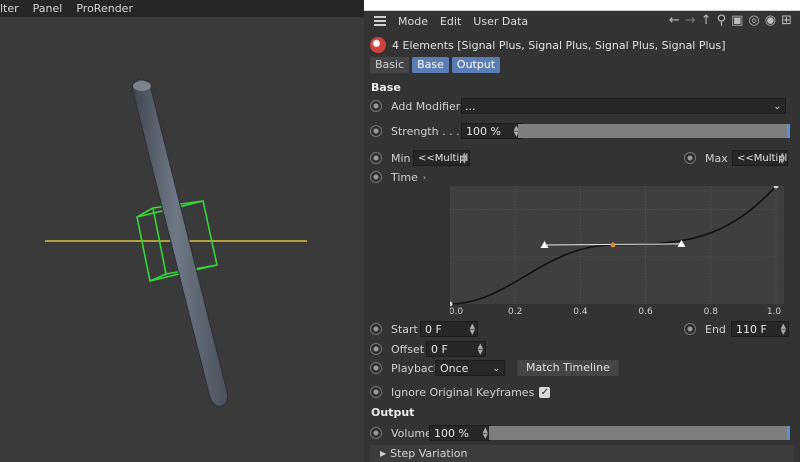  I want to click on volume-value: 100 %, so click(451, 433).